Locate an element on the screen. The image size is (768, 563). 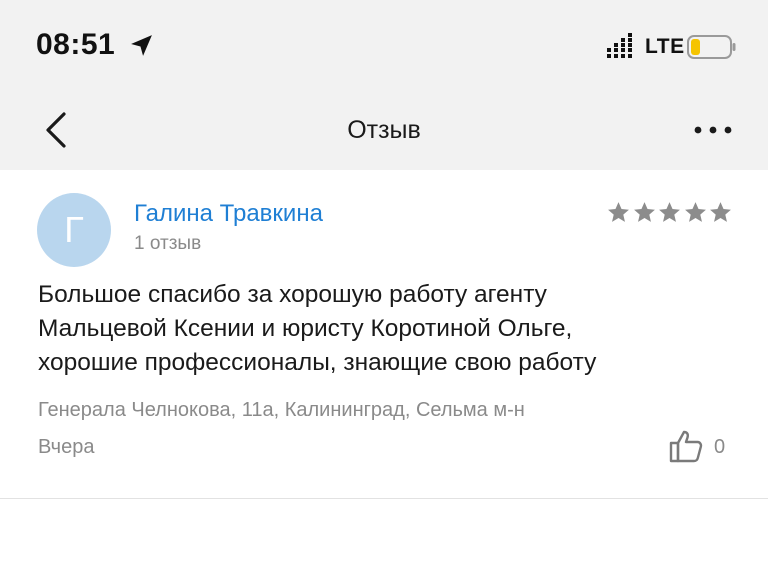
location-arrow-icon is located at coordinates (141, 45).